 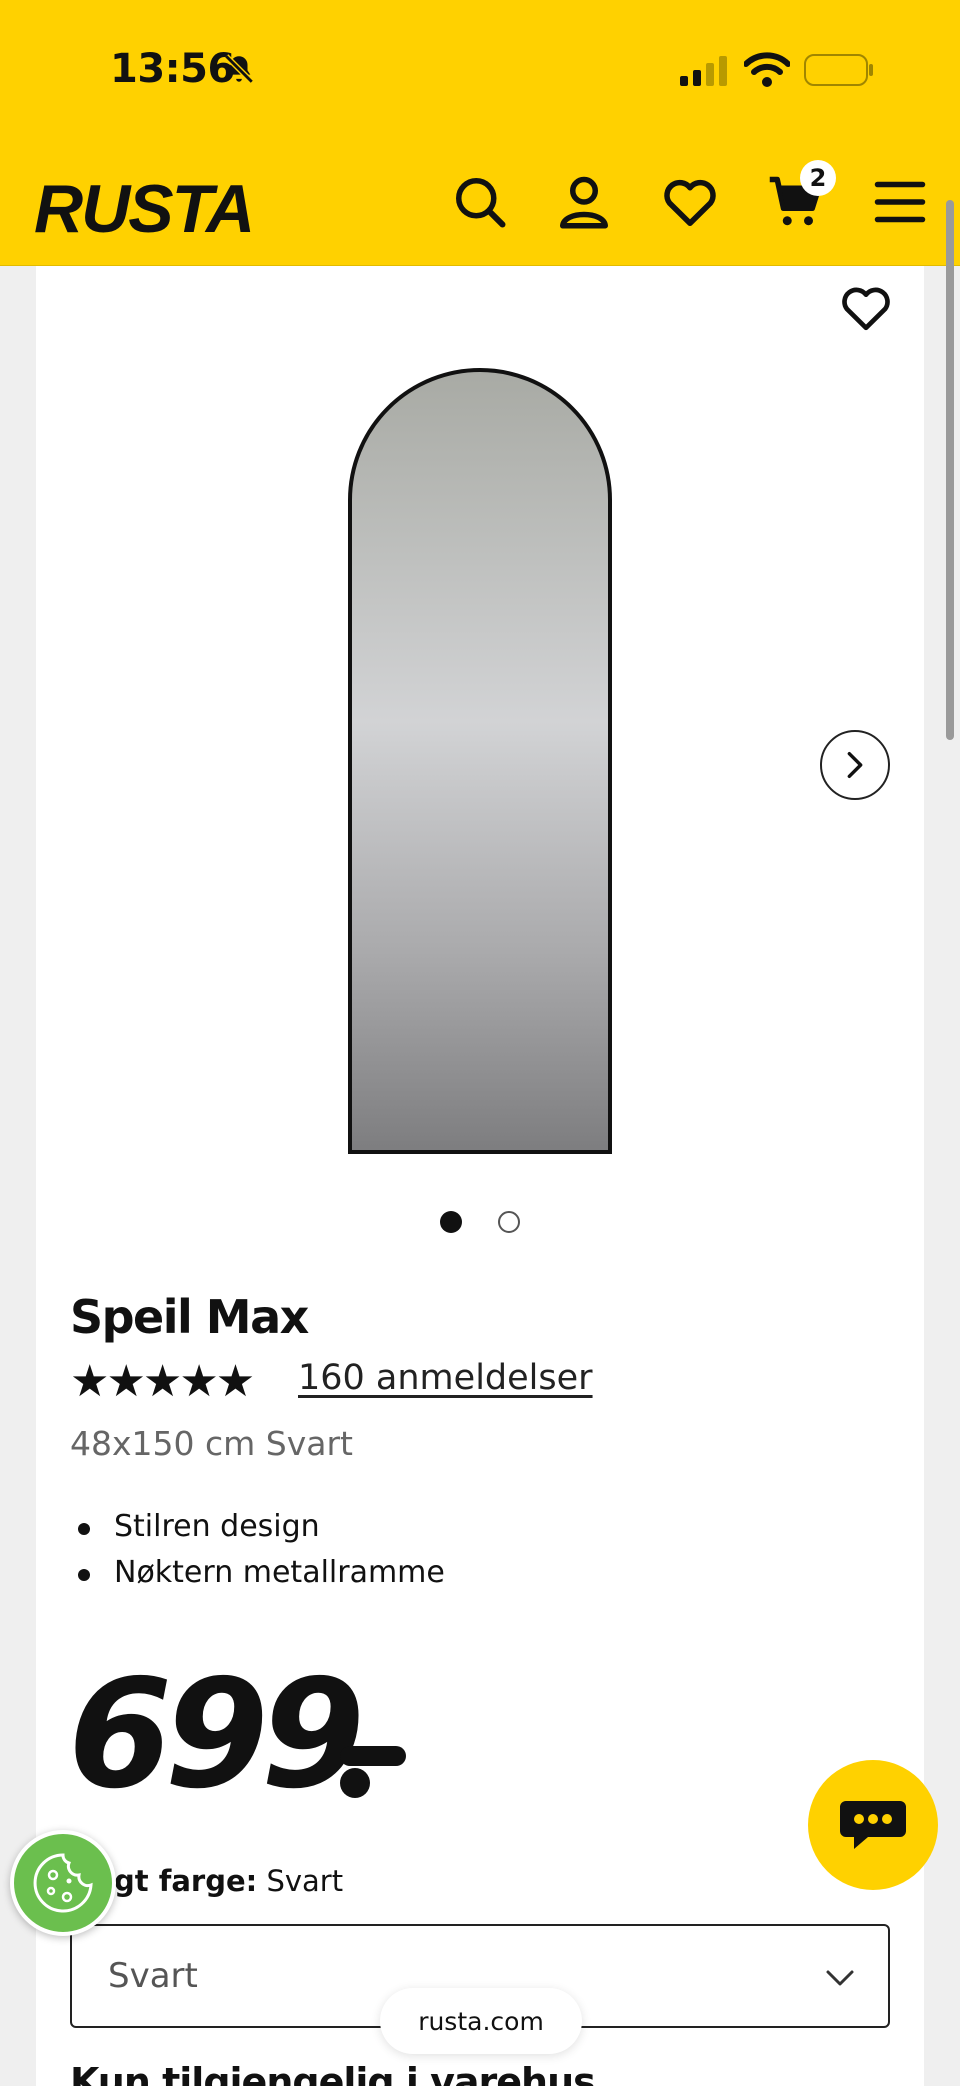 What do you see at coordinates (584, 202) in the screenshot?
I see `account-icon` at bounding box center [584, 202].